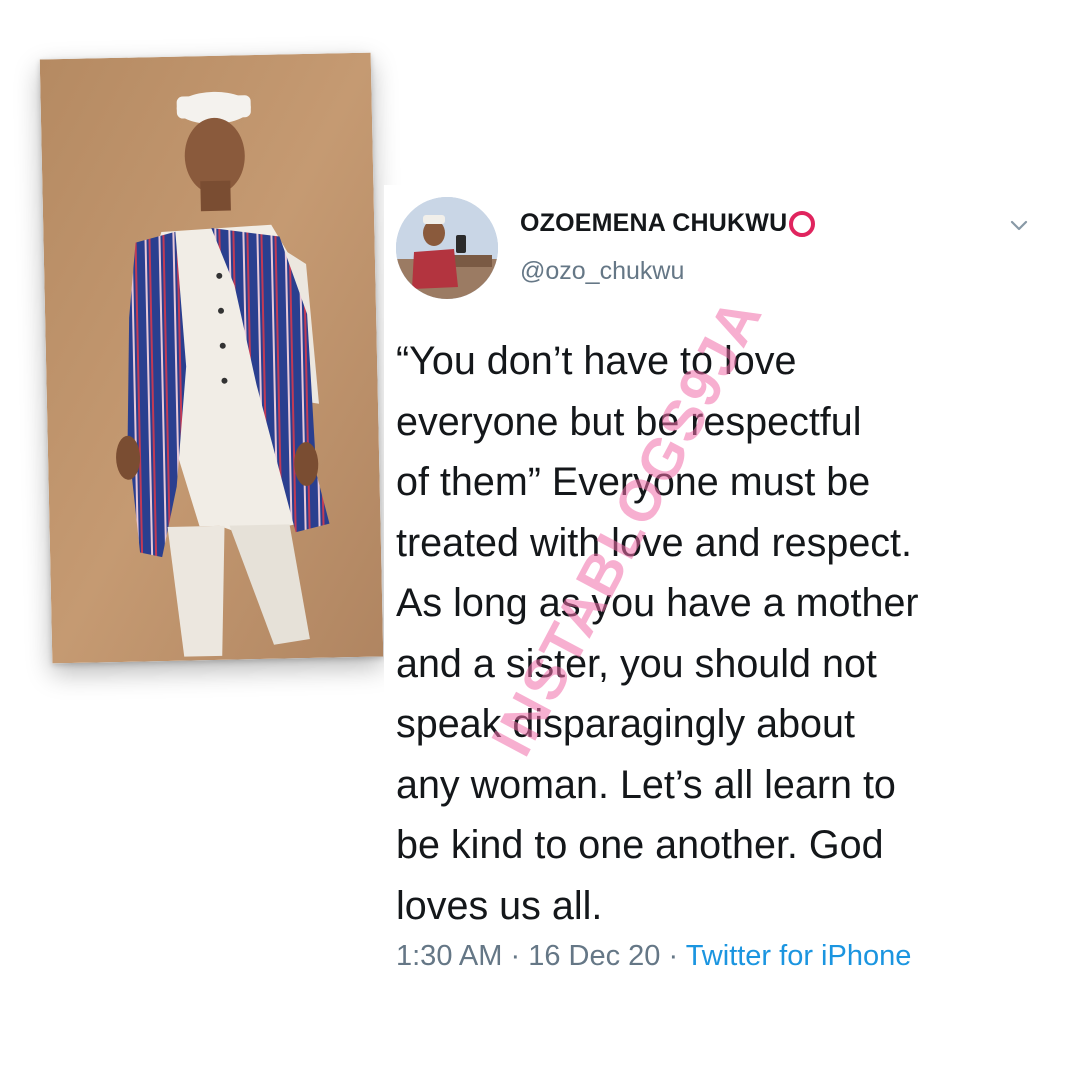  Describe the element at coordinates (653, 223) in the screenshot. I see `display-name: OZOEMENA CHUKWU` at that location.